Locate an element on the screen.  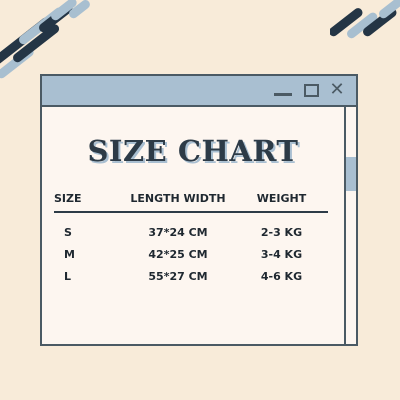
decorative-stripes-top-left is located at coordinates (50, 40).